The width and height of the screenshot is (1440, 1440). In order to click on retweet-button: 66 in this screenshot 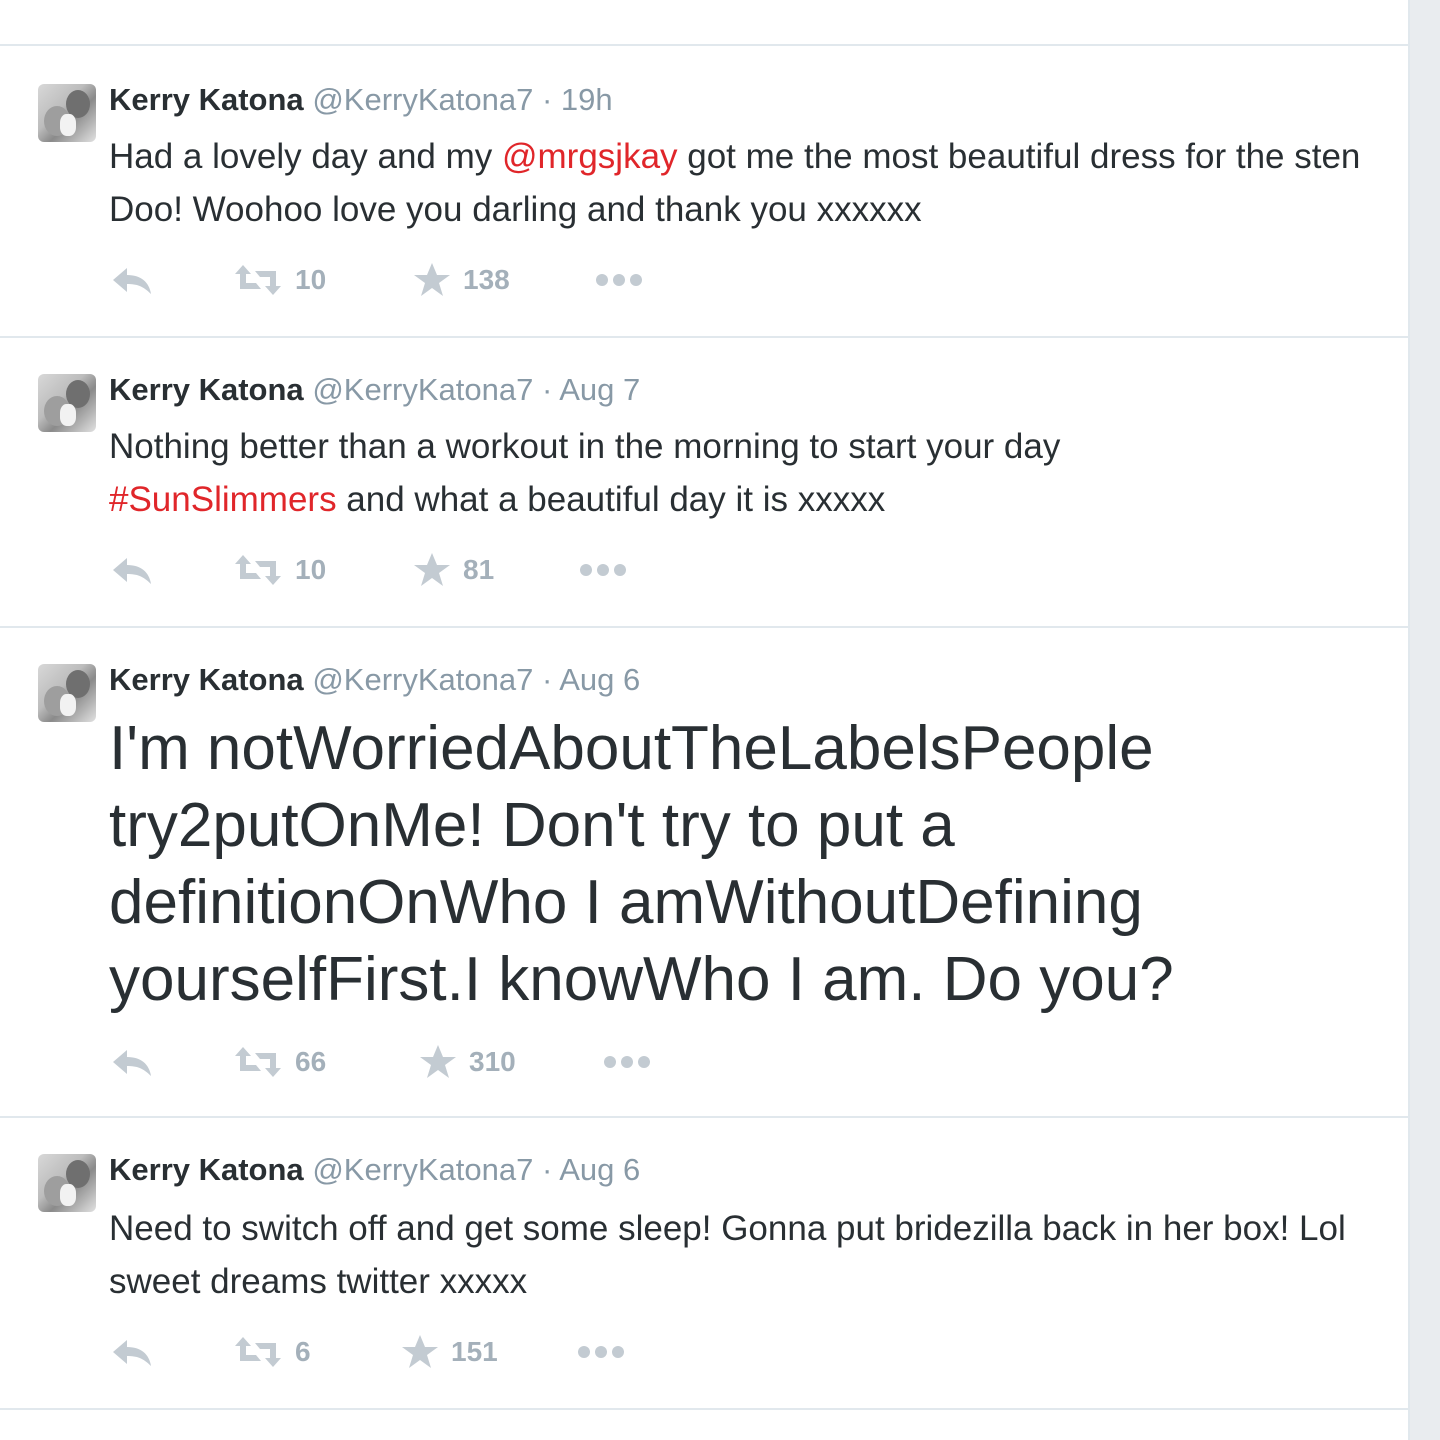, I will do `click(279, 1062)`.